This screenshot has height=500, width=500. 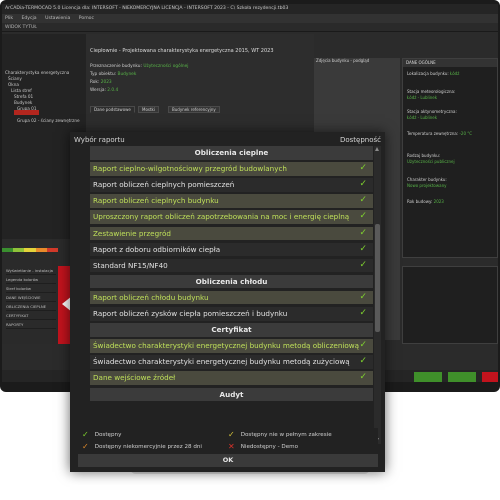 I want to click on legend-label: Niedostępny - Demo, so click(x=269, y=447).